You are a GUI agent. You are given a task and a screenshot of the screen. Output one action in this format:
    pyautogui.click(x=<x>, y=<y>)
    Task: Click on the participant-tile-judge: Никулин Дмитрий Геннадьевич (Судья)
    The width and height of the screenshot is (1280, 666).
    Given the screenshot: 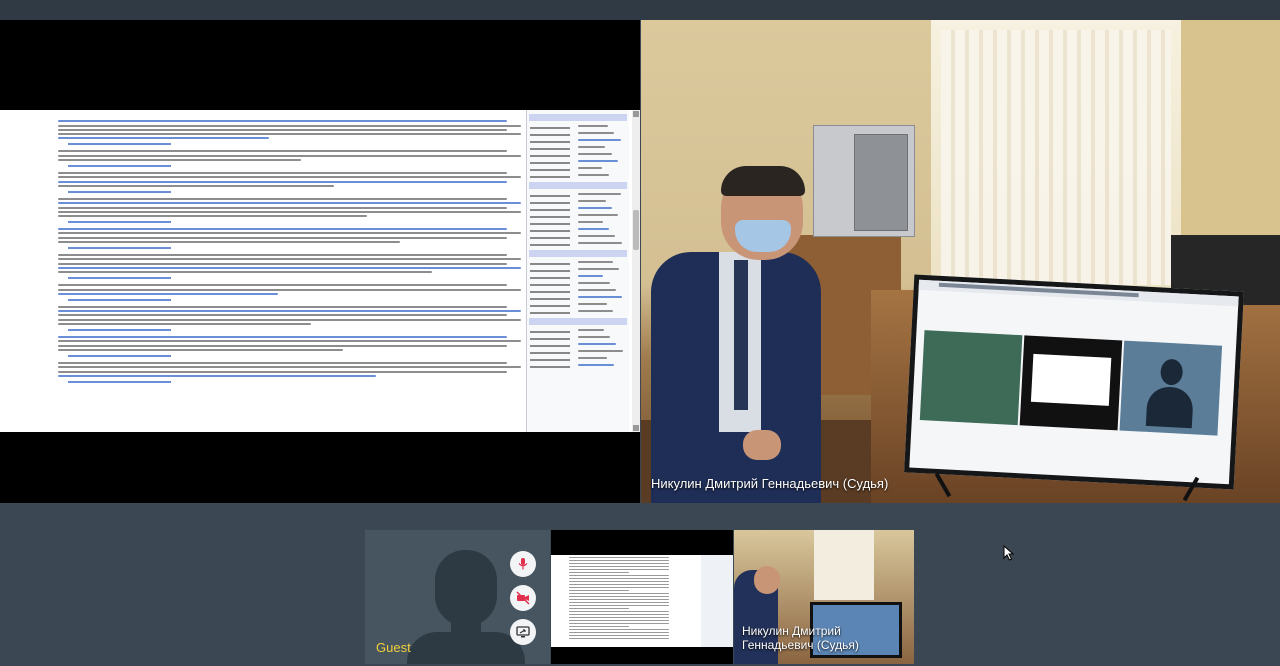 What is the action you would take?
    pyautogui.click(x=824, y=597)
    